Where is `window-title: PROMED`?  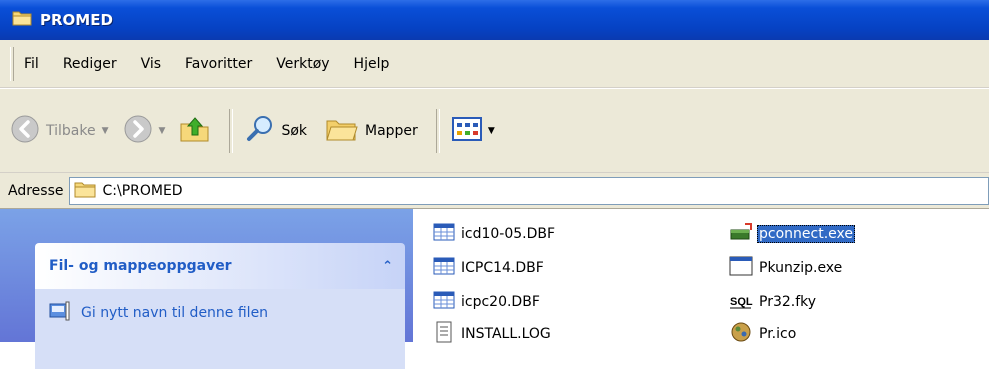
window-title: PROMED is located at coordinates (76, 20).